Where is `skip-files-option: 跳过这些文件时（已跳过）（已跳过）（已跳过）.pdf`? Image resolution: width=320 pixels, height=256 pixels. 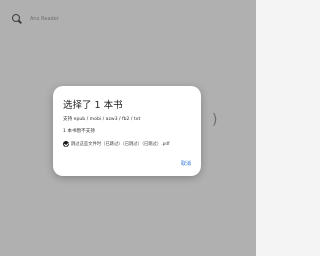 skip-files-option: 跳过这些文件时（已跳过）（已跳过）（已跳过）.pdf is located at coordinates (116, 144).